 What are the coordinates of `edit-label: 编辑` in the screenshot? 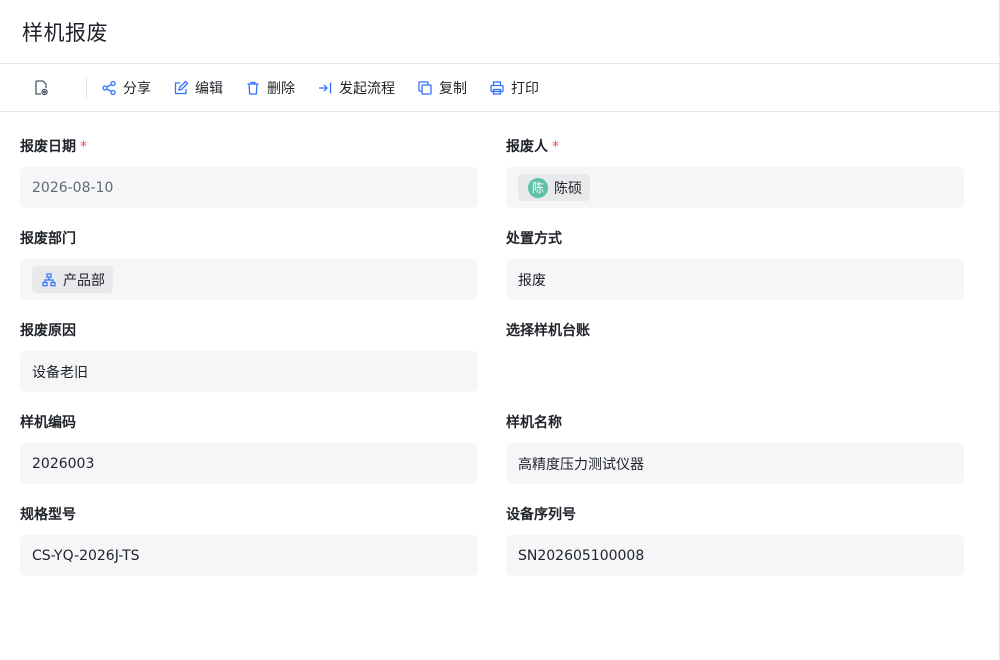 It's located at (209, 88).